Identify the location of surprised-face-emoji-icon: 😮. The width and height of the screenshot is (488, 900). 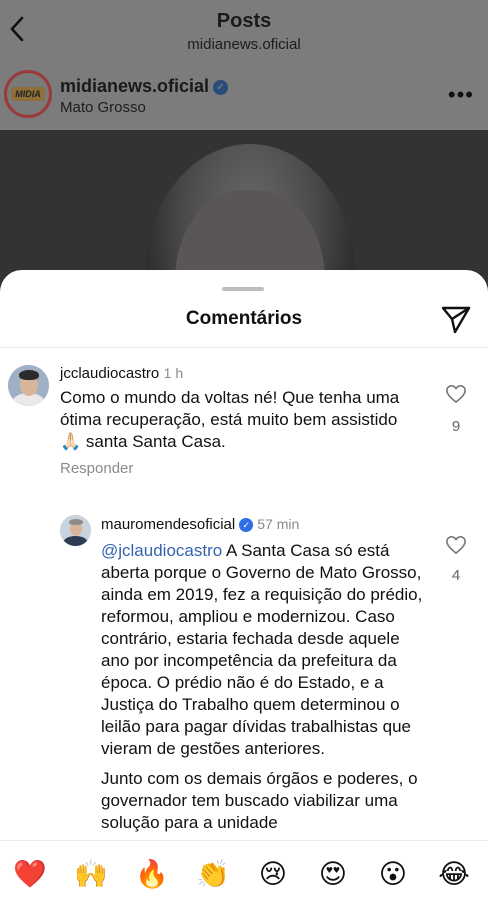
(393, 874).